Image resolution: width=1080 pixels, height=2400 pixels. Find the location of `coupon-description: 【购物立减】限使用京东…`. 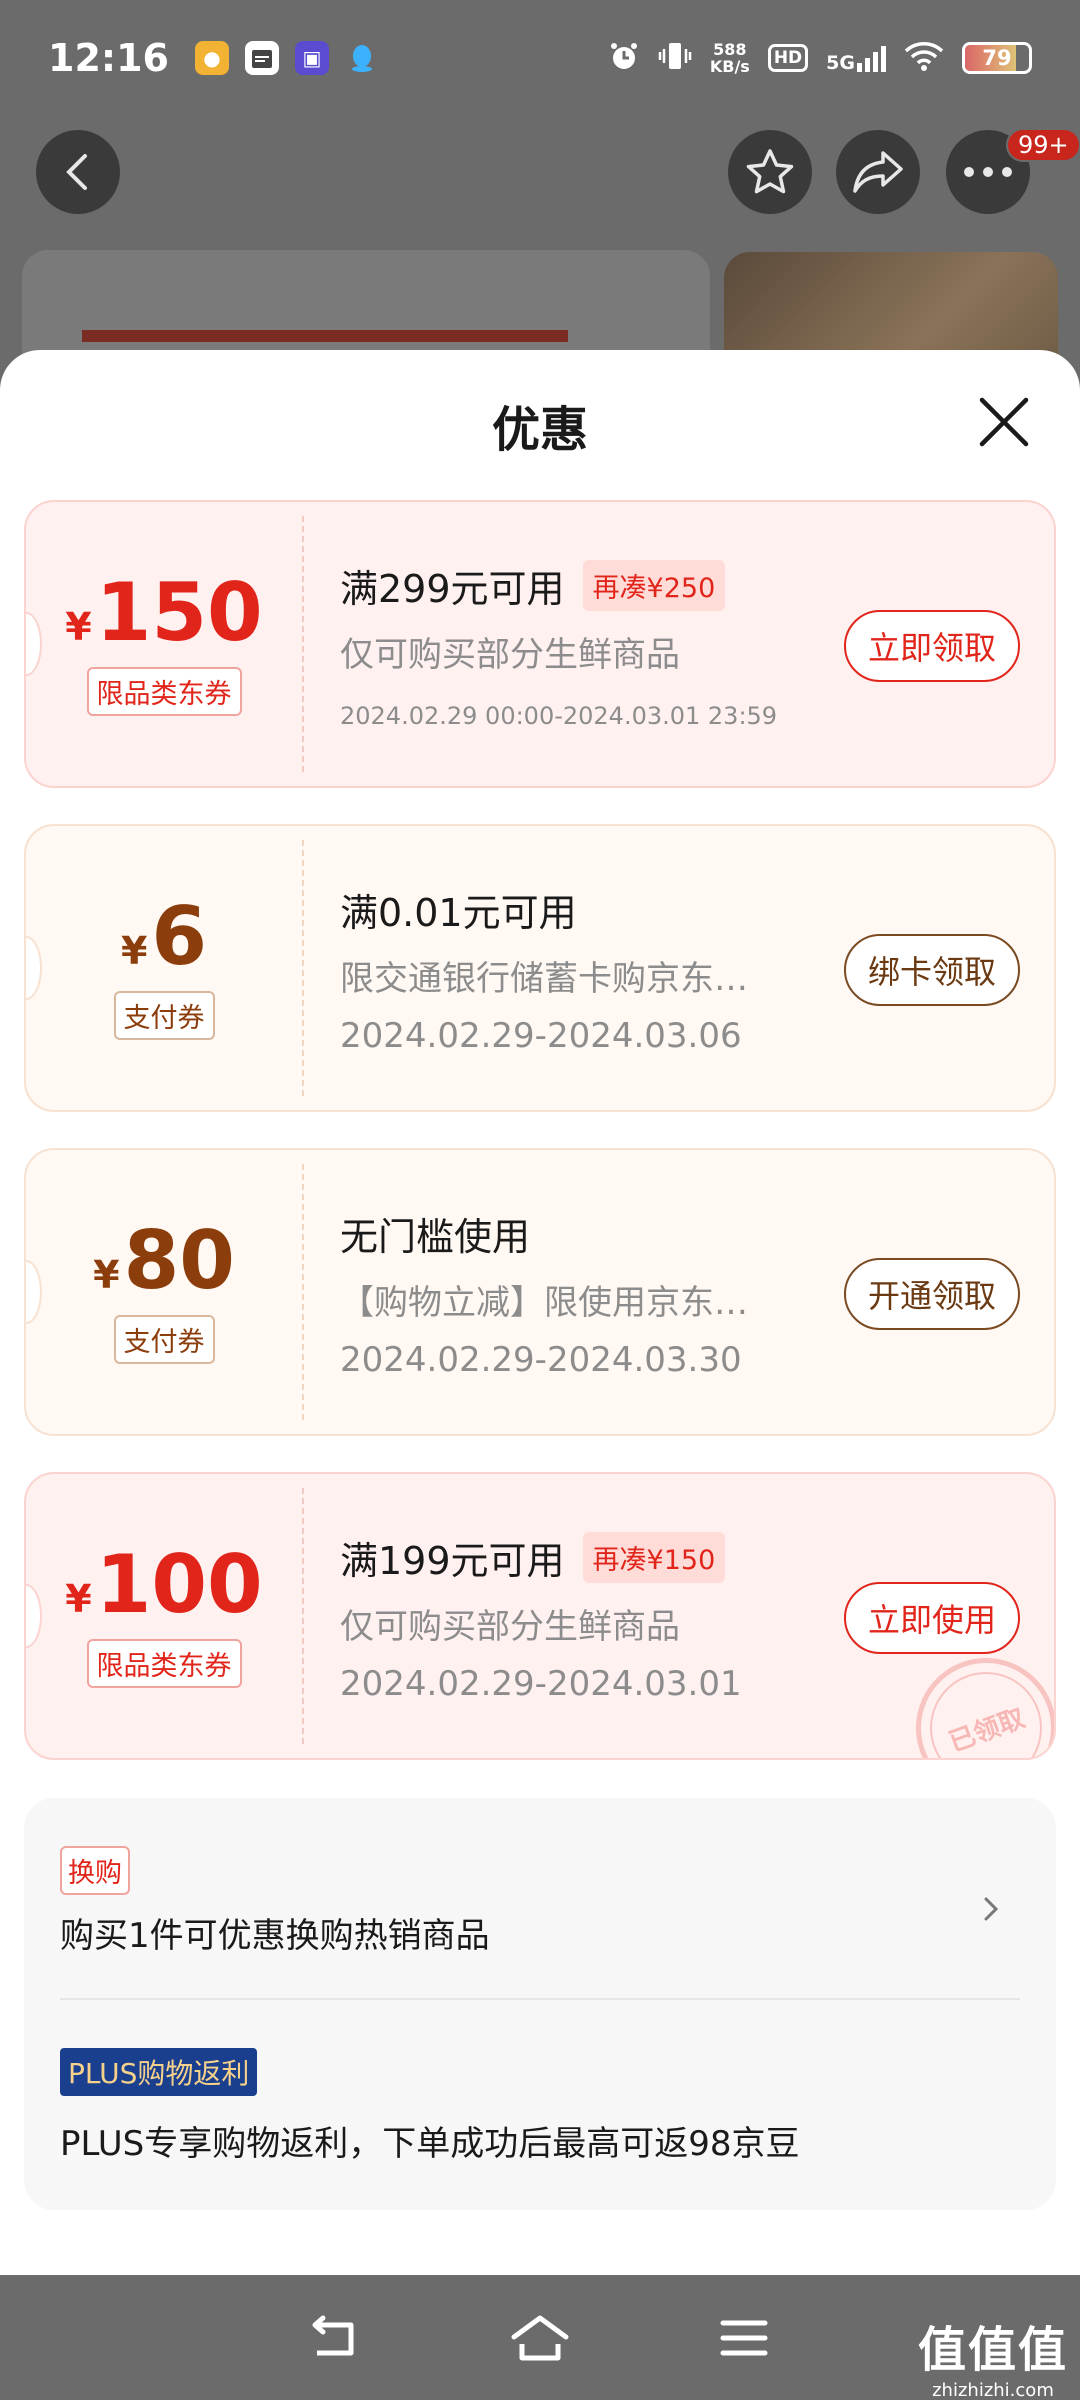

coupon-description: 【购物立减】限使用京东… is located at coordinates (544, 1303).